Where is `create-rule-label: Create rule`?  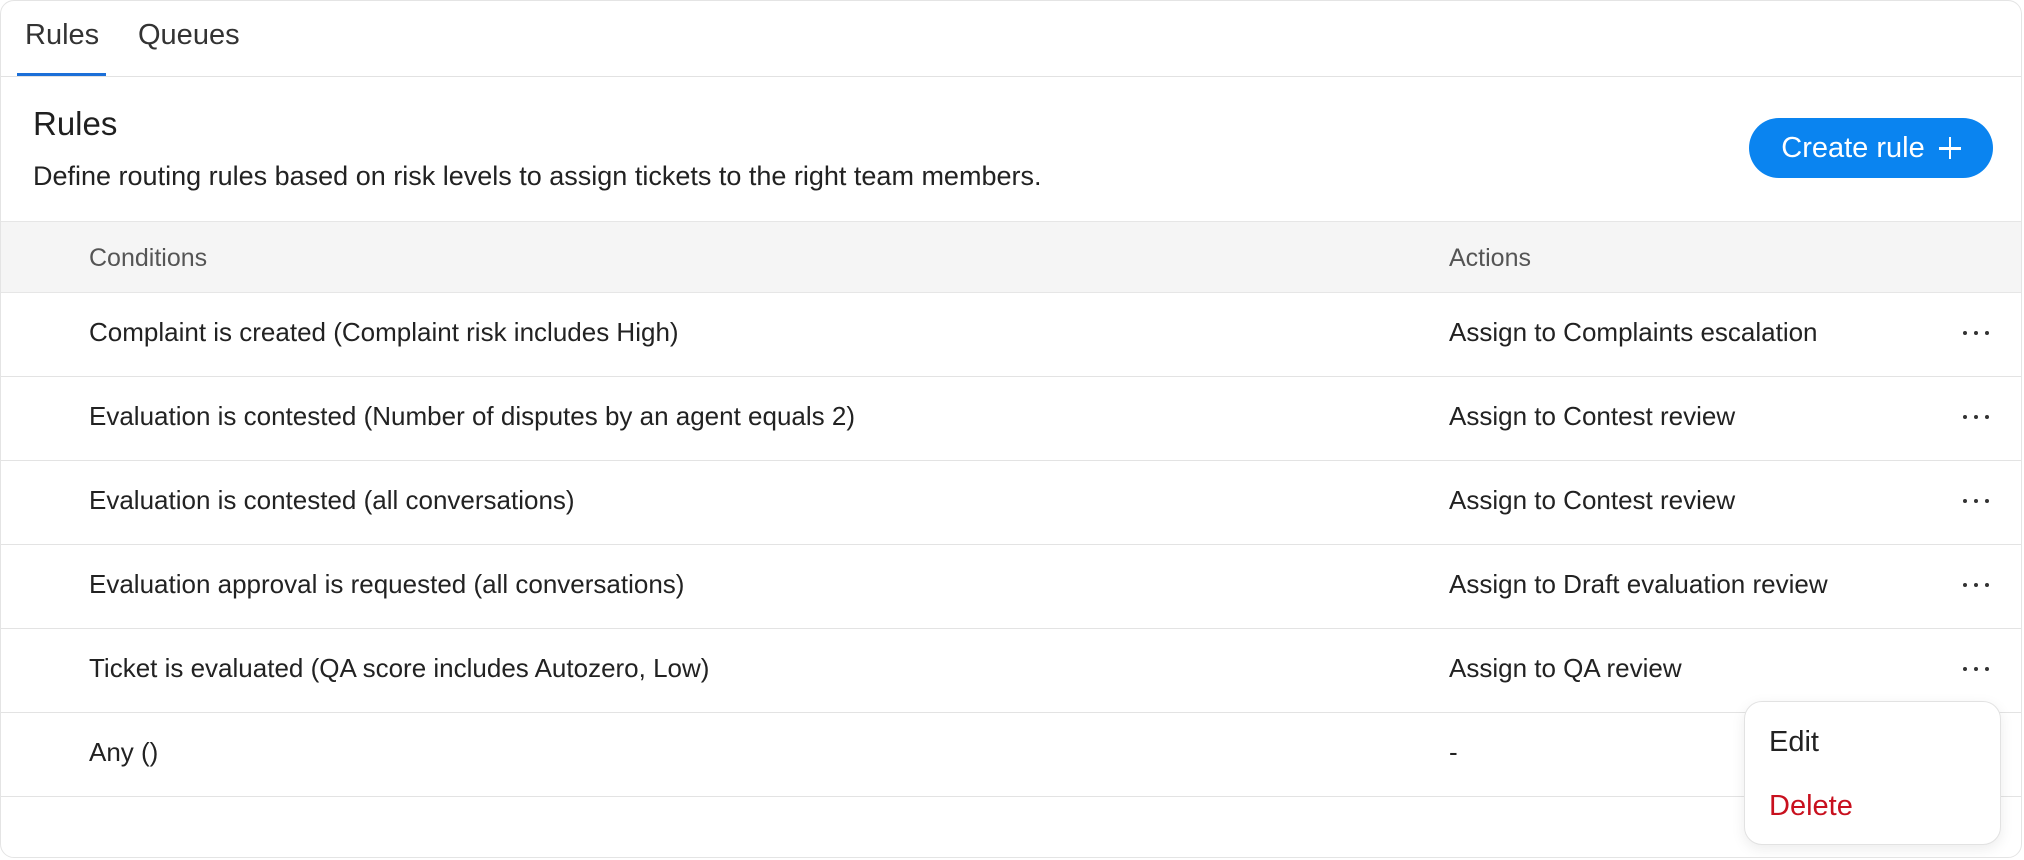
create-rule-label: Create rule is located at coordinates (1853, 147).